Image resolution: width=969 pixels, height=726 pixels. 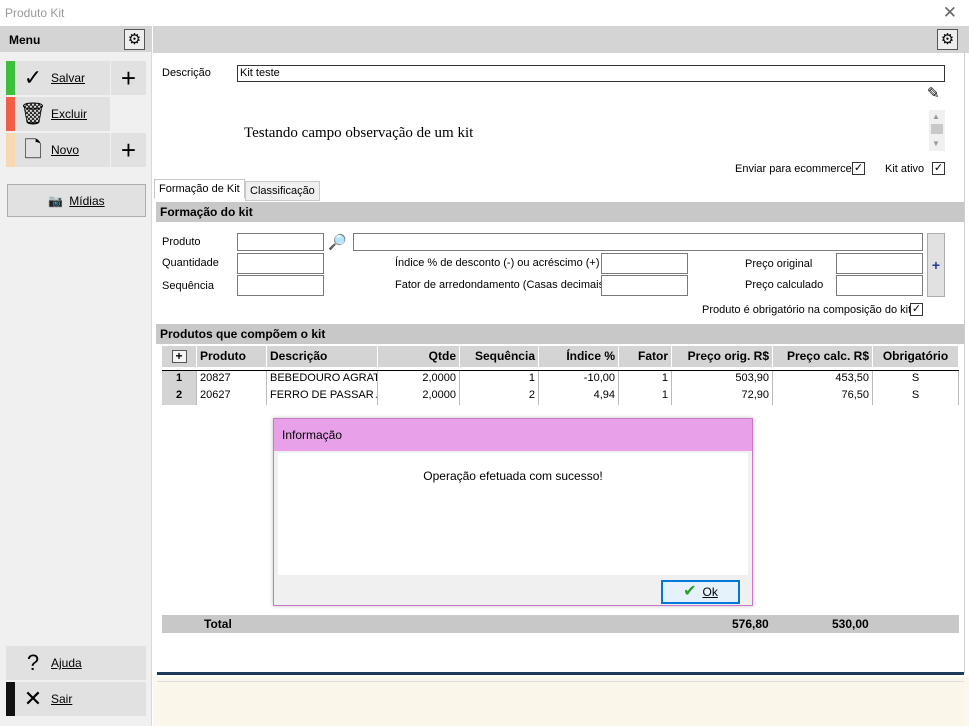 What do you see at coordinates (560, 624) in the screenshot?
I see `total-row: Total 576,80 530,00` at bounding box center [560, 624].